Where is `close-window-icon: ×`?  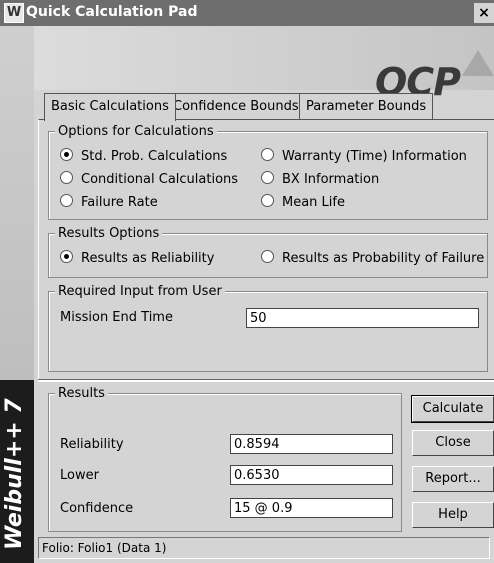 close-window-icon: × is located at coordinates (484, 13).